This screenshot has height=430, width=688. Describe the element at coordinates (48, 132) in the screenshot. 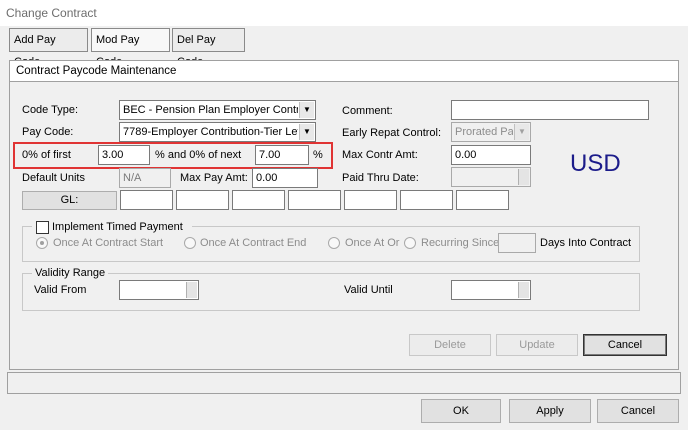

I see `pay-code-label: Pay Code:` at that location.